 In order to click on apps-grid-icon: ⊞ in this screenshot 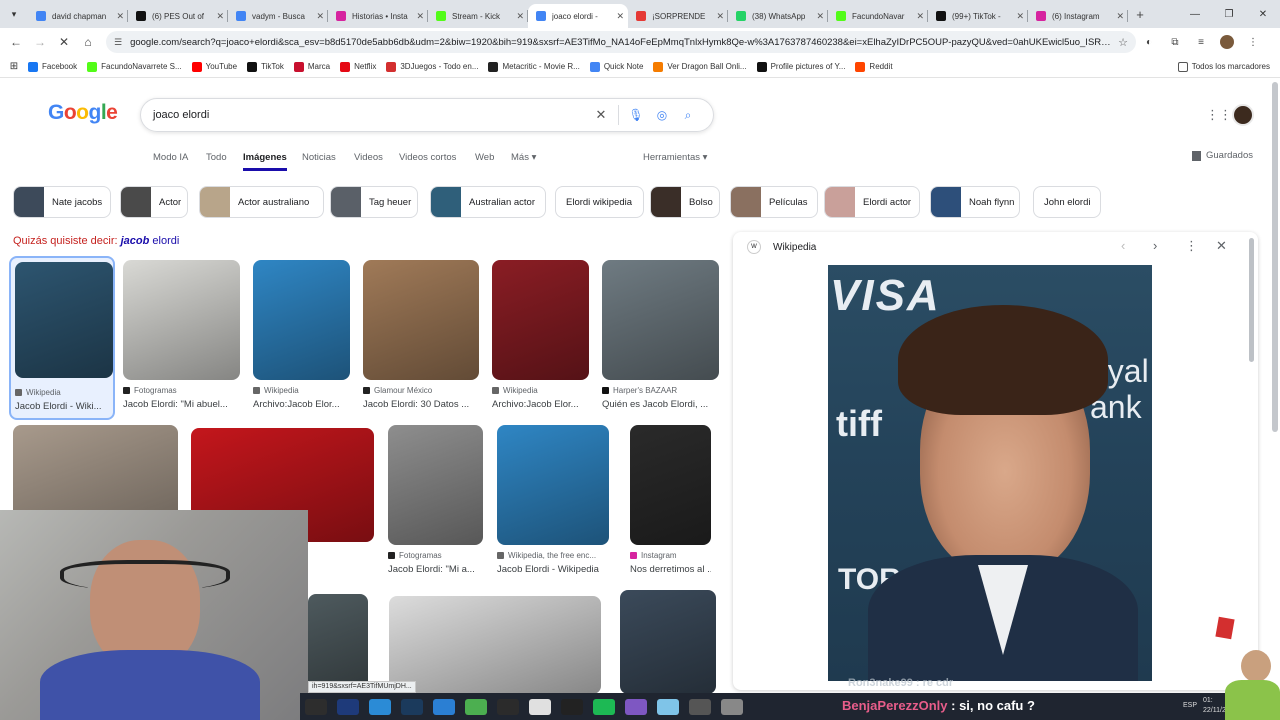, I will do `click(14, 66)`.